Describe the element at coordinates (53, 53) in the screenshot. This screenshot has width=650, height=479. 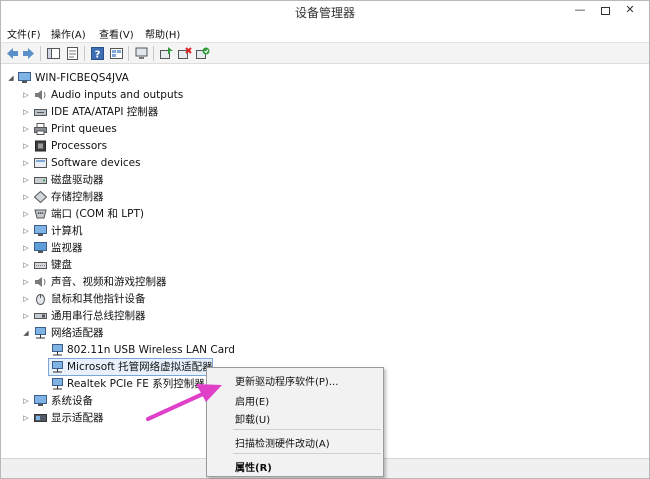
I see `console-tree-icon` at that location.